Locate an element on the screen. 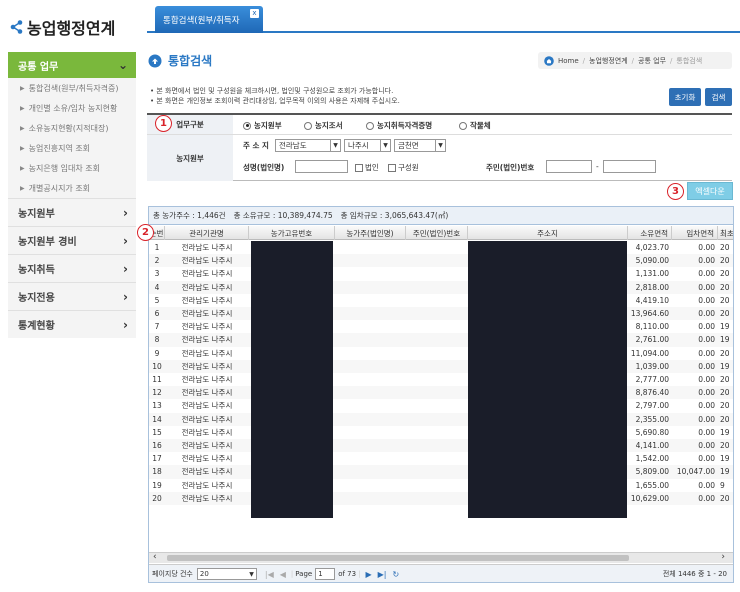  scroll-left-icon: ‹ is located at coordinates (155, 557).